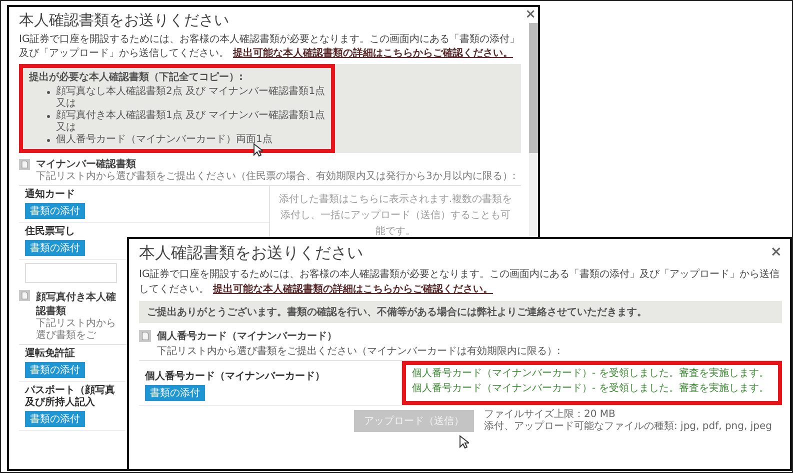 This screenshot has height=473, width=793. I want to click on section-title: 個人番号カード（マイナンバーカード）, so click(247, 336).